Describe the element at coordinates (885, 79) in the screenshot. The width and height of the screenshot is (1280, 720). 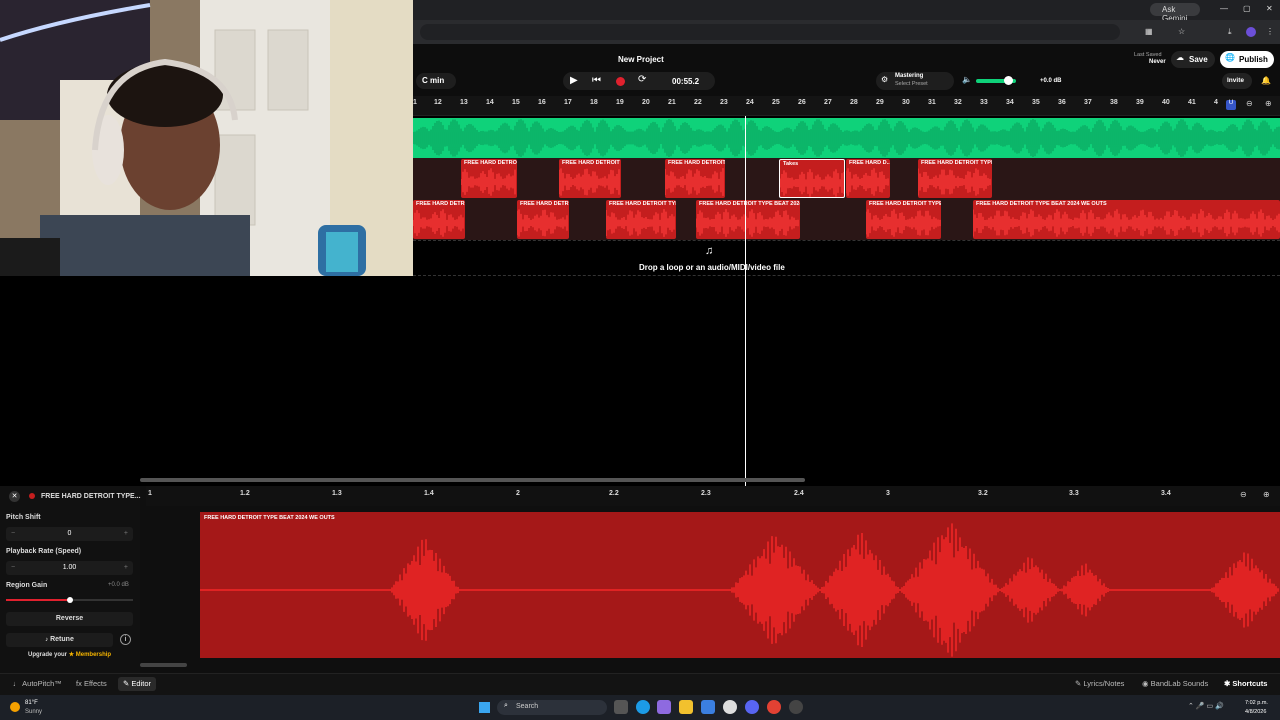
I see `mastering-icon: ⚙` at that location.